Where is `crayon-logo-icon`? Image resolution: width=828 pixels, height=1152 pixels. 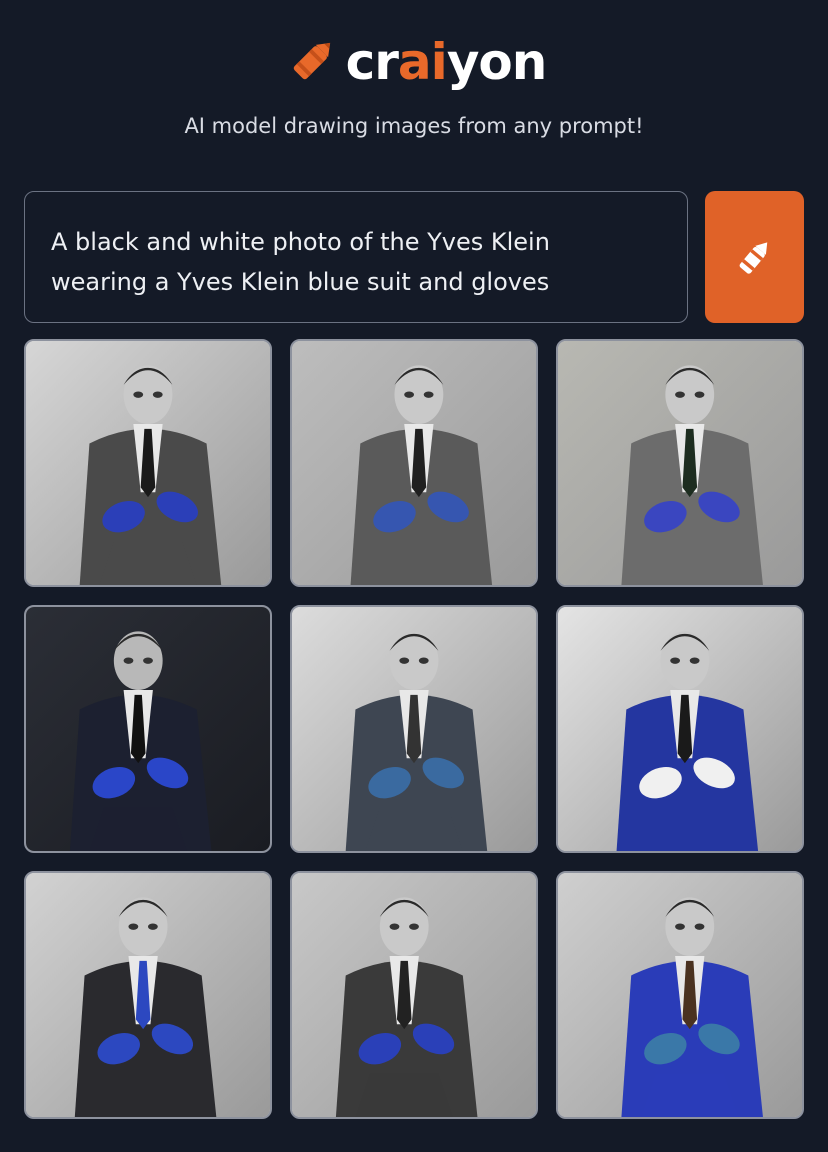
crayon-logo-icon is located at coordinates (311, 61).